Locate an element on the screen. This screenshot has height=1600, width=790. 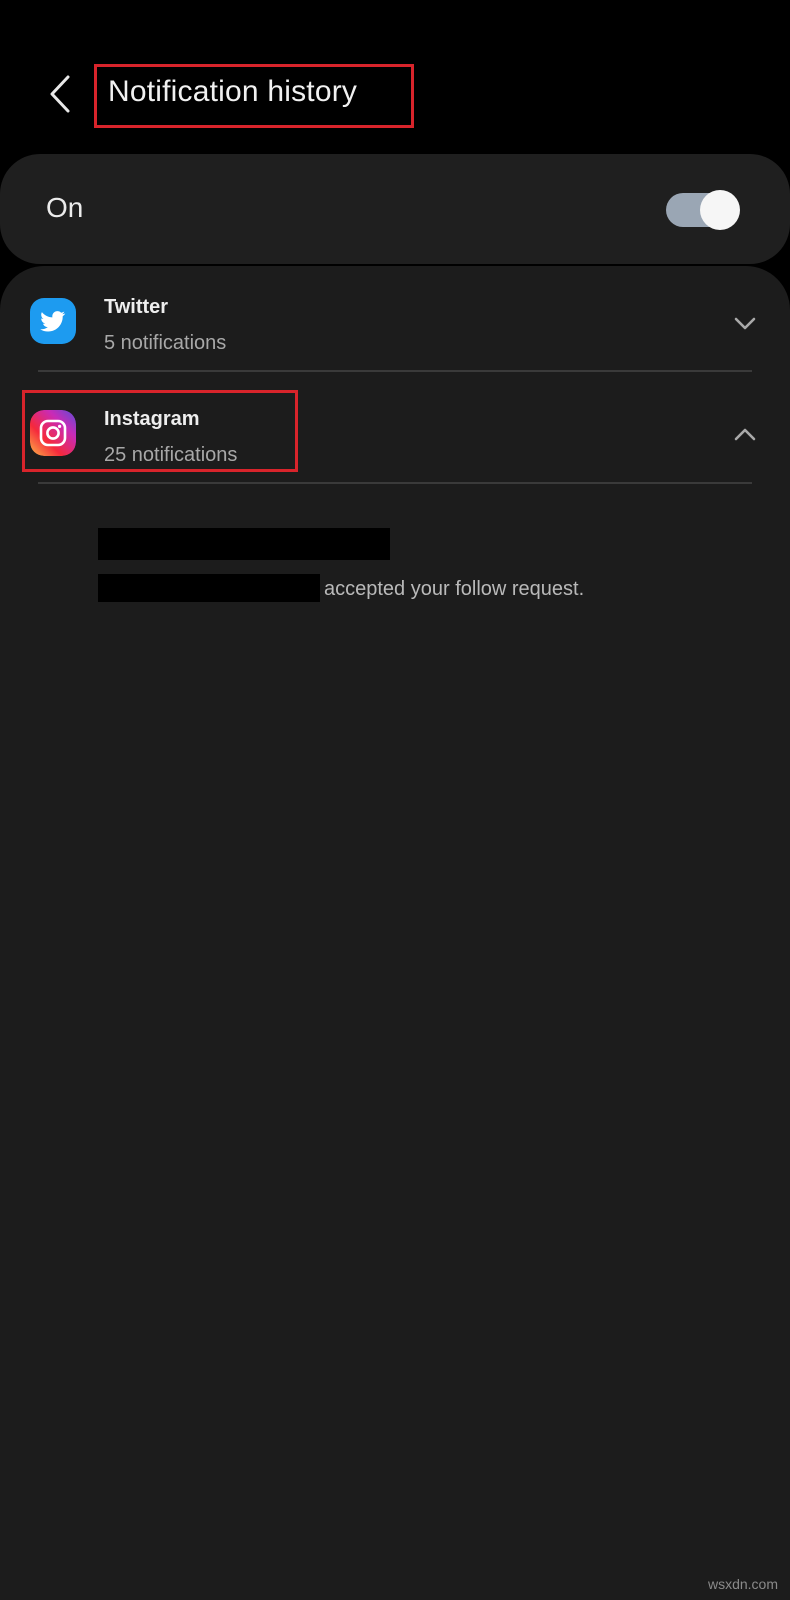
switch-knob is located at coordinates (720, 210).